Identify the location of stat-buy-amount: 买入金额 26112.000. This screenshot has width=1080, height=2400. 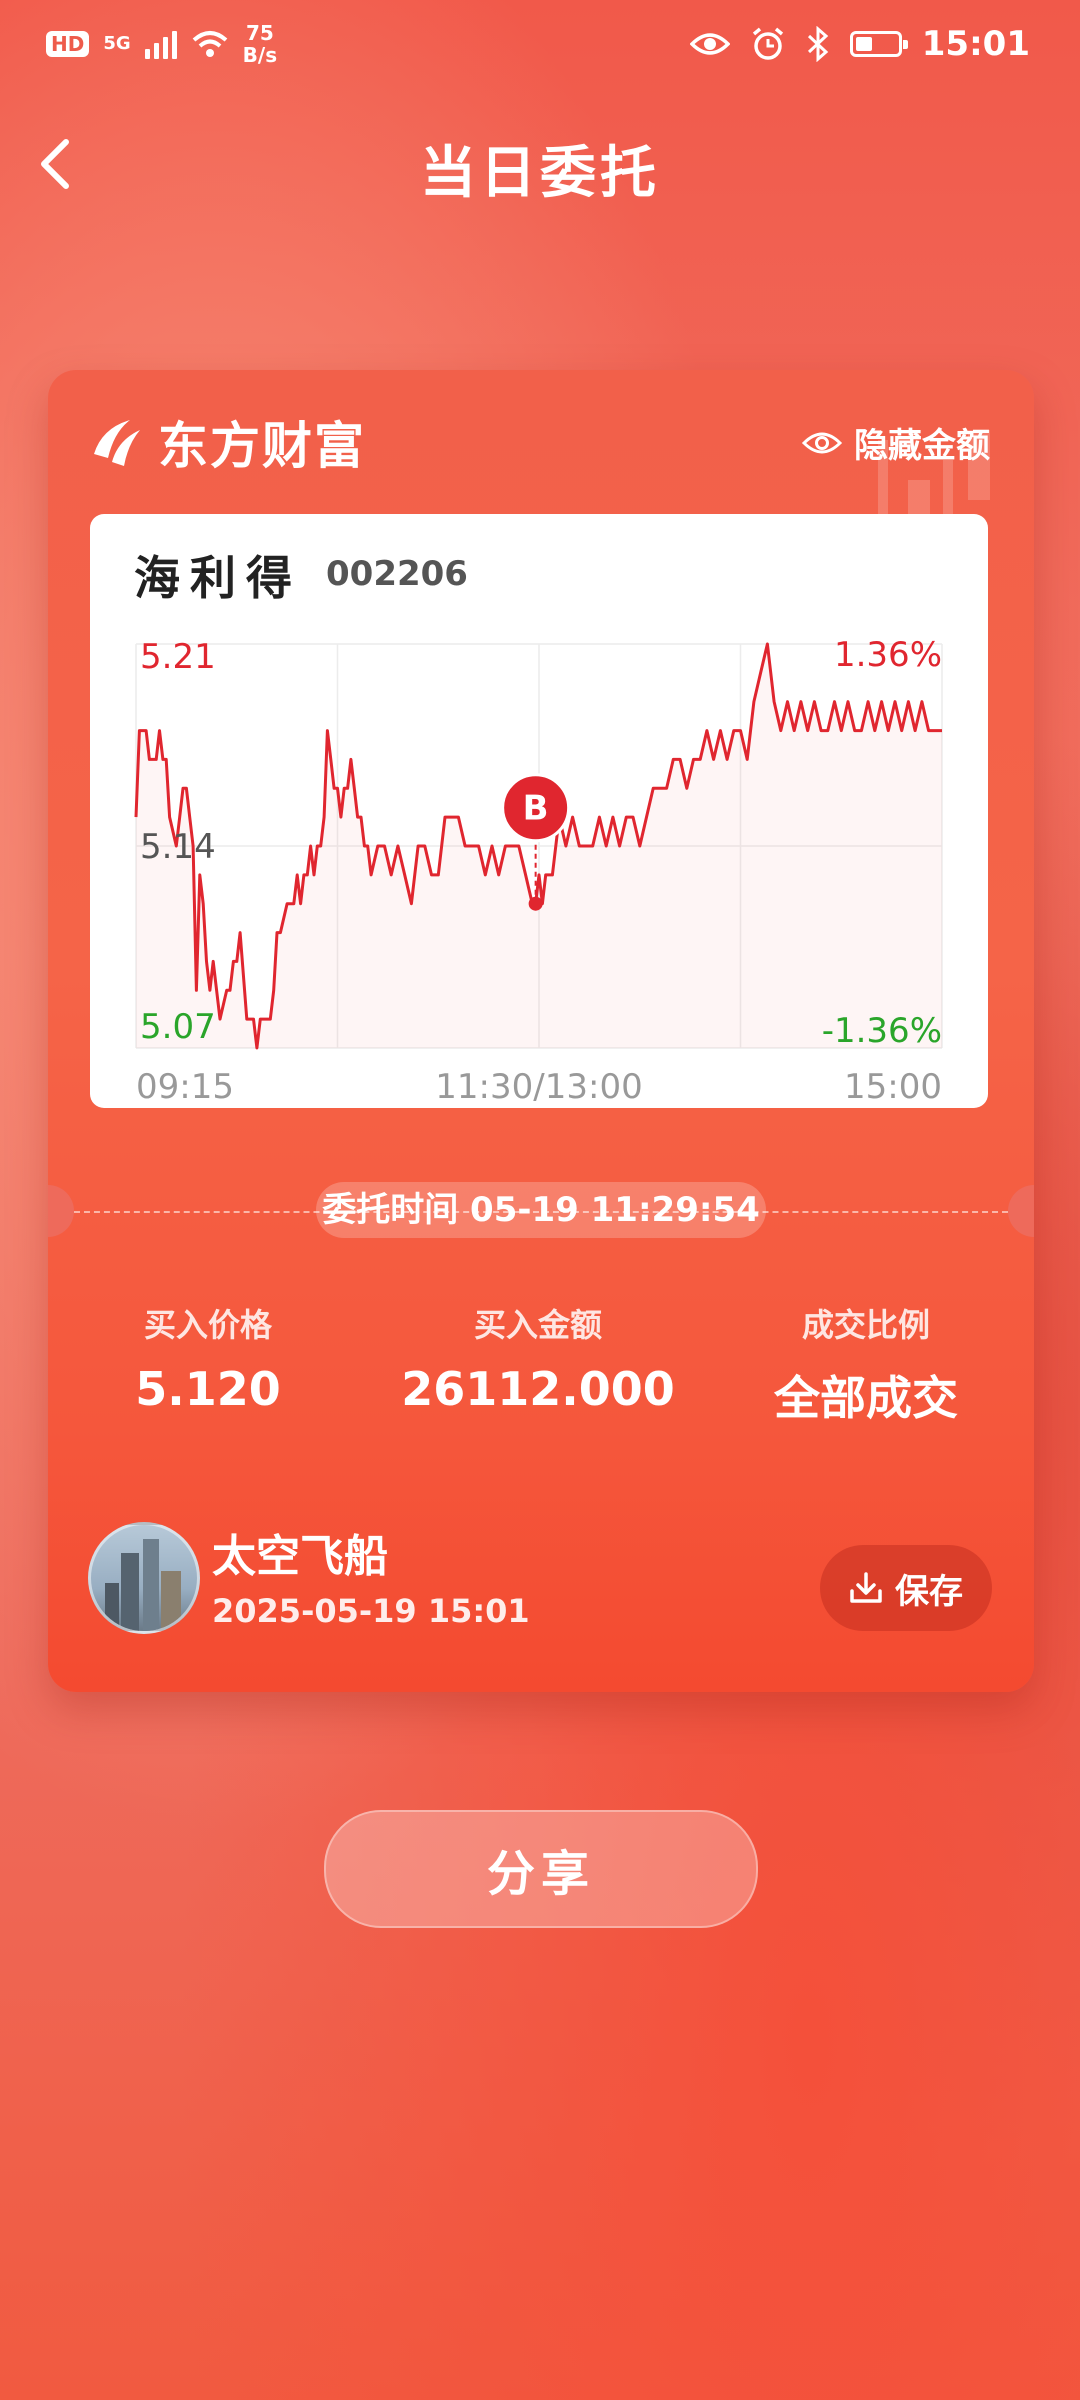
(538, 1358).